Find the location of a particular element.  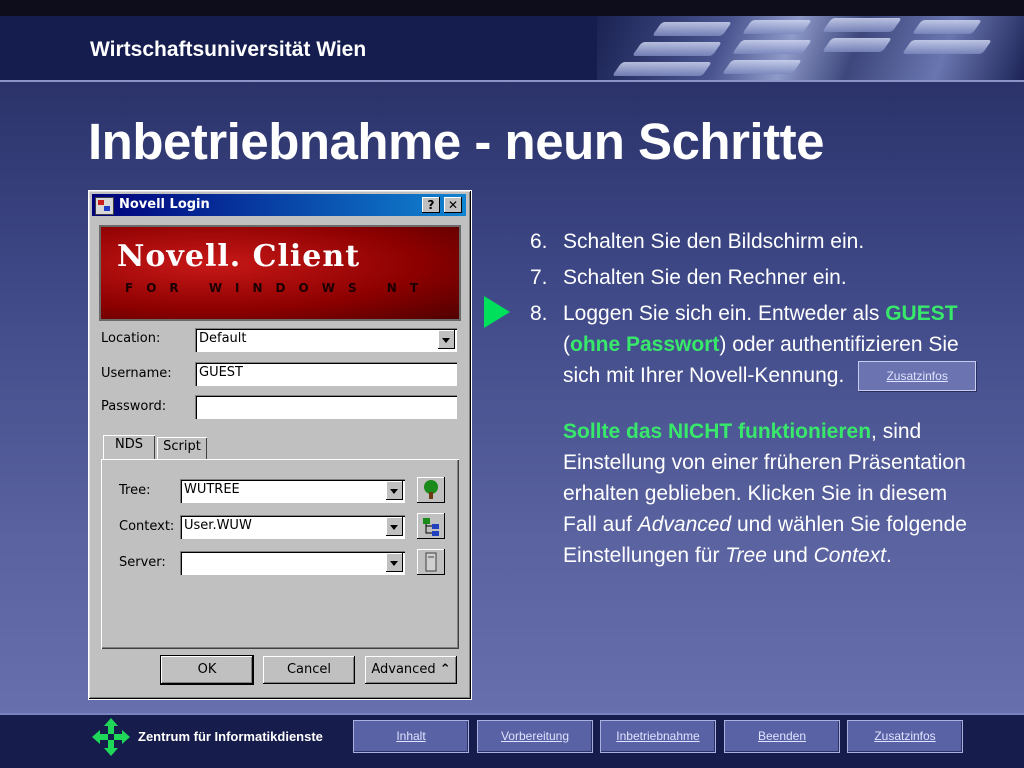

note-warning: Sollte das NICHT funktionieren is located at coordinates (717, 432).